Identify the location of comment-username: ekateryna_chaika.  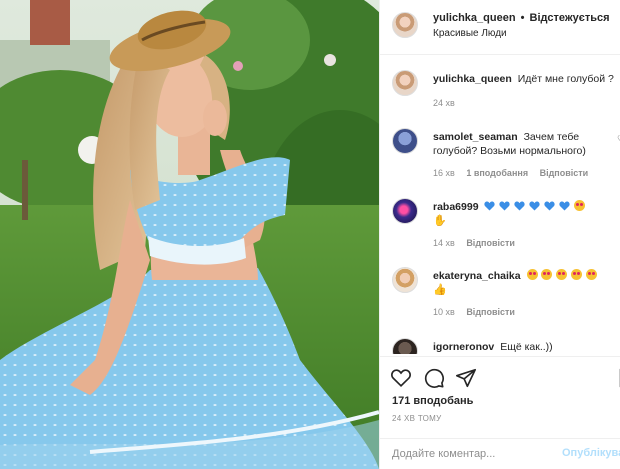
(477, 276).